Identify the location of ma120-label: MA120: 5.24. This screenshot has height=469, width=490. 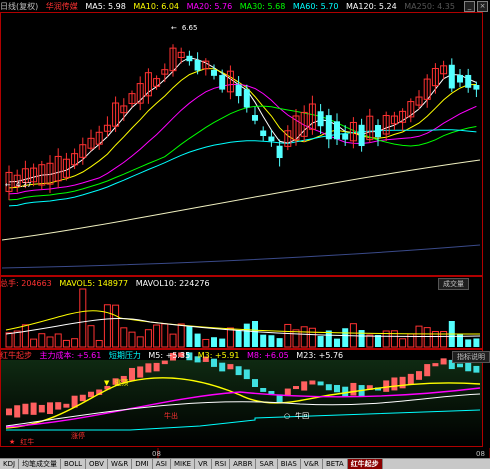
(371, 6).